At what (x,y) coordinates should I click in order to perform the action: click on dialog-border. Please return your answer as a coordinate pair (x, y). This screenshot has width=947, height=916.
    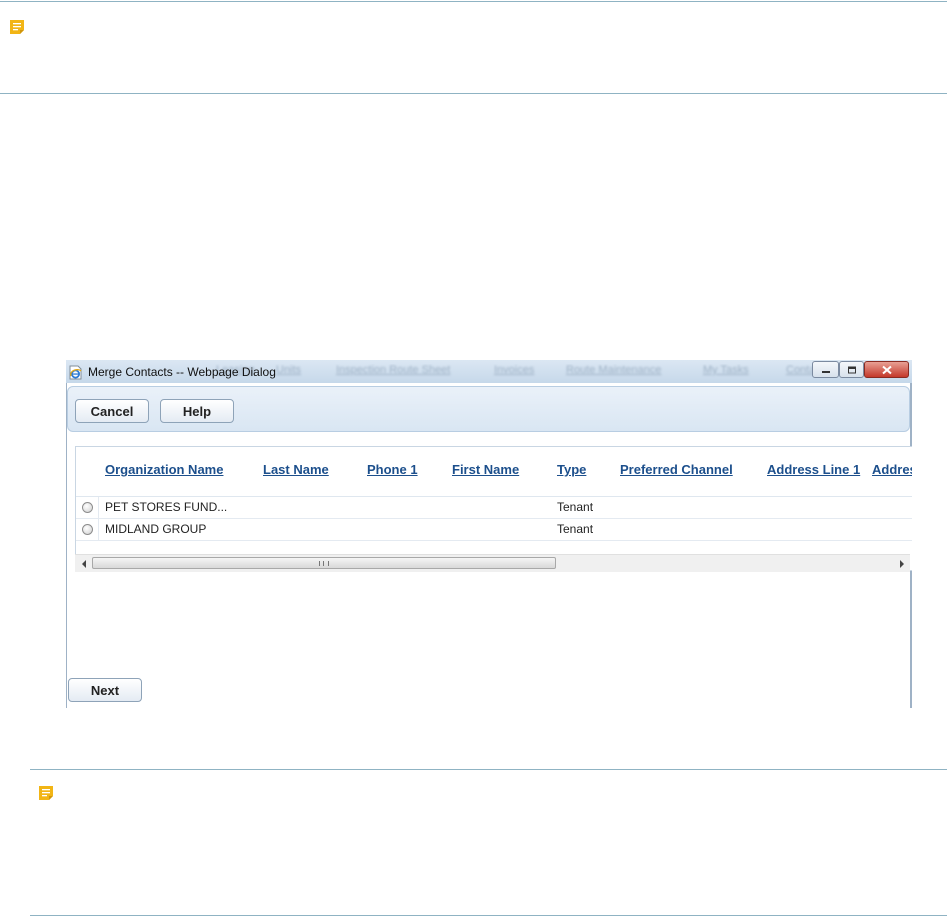
    Looking at the image, I should click on (66, 545).